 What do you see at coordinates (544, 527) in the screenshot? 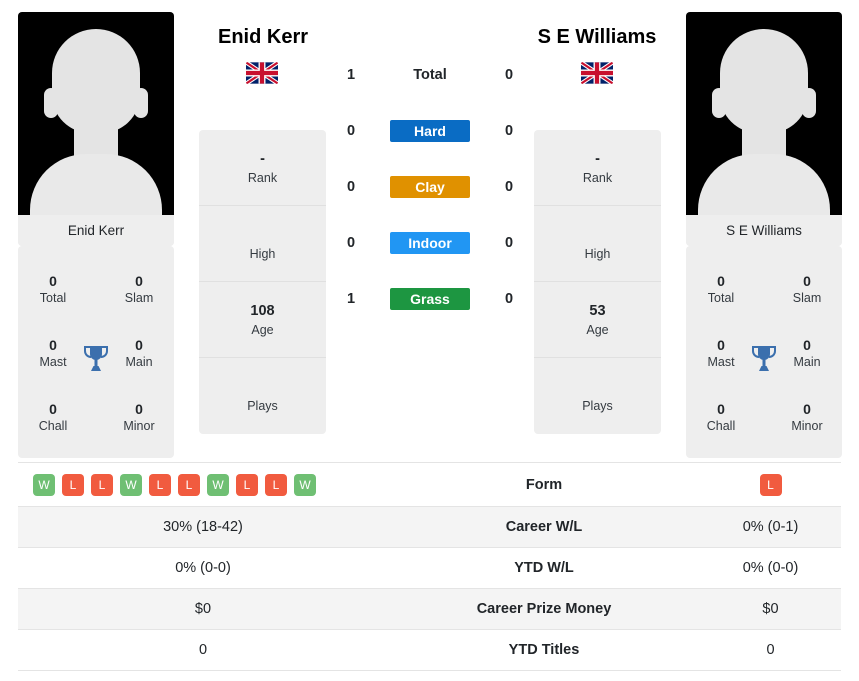
I see `table-row-label: Career W/L` at bounding box center [544, 527].